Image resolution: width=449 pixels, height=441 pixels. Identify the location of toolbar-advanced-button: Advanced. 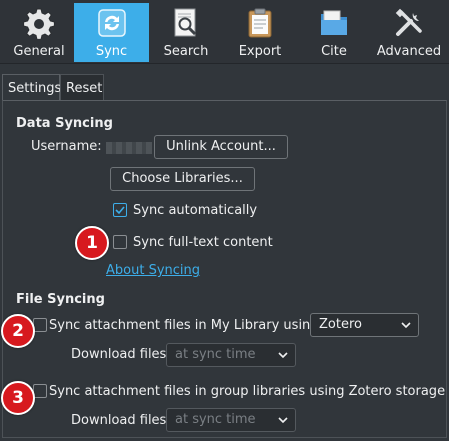
(409, 32).